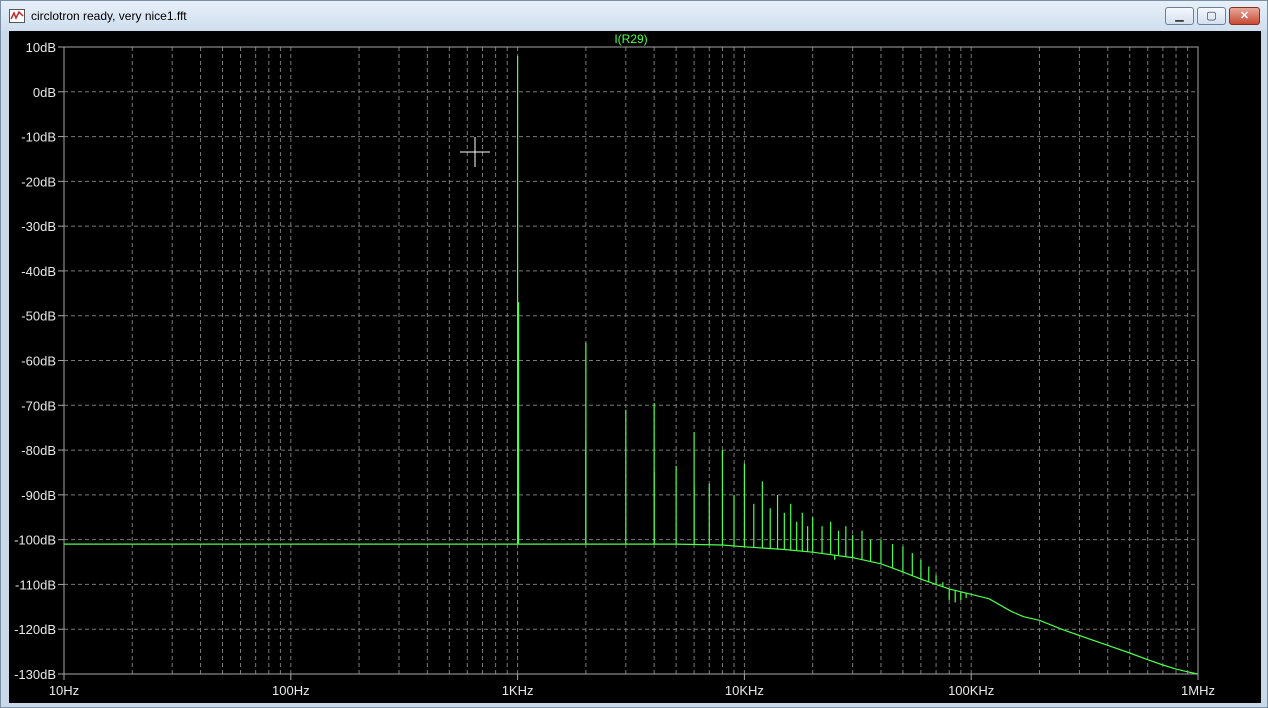  I want to click on y-tick-label: -60dB, so click(38, 361).